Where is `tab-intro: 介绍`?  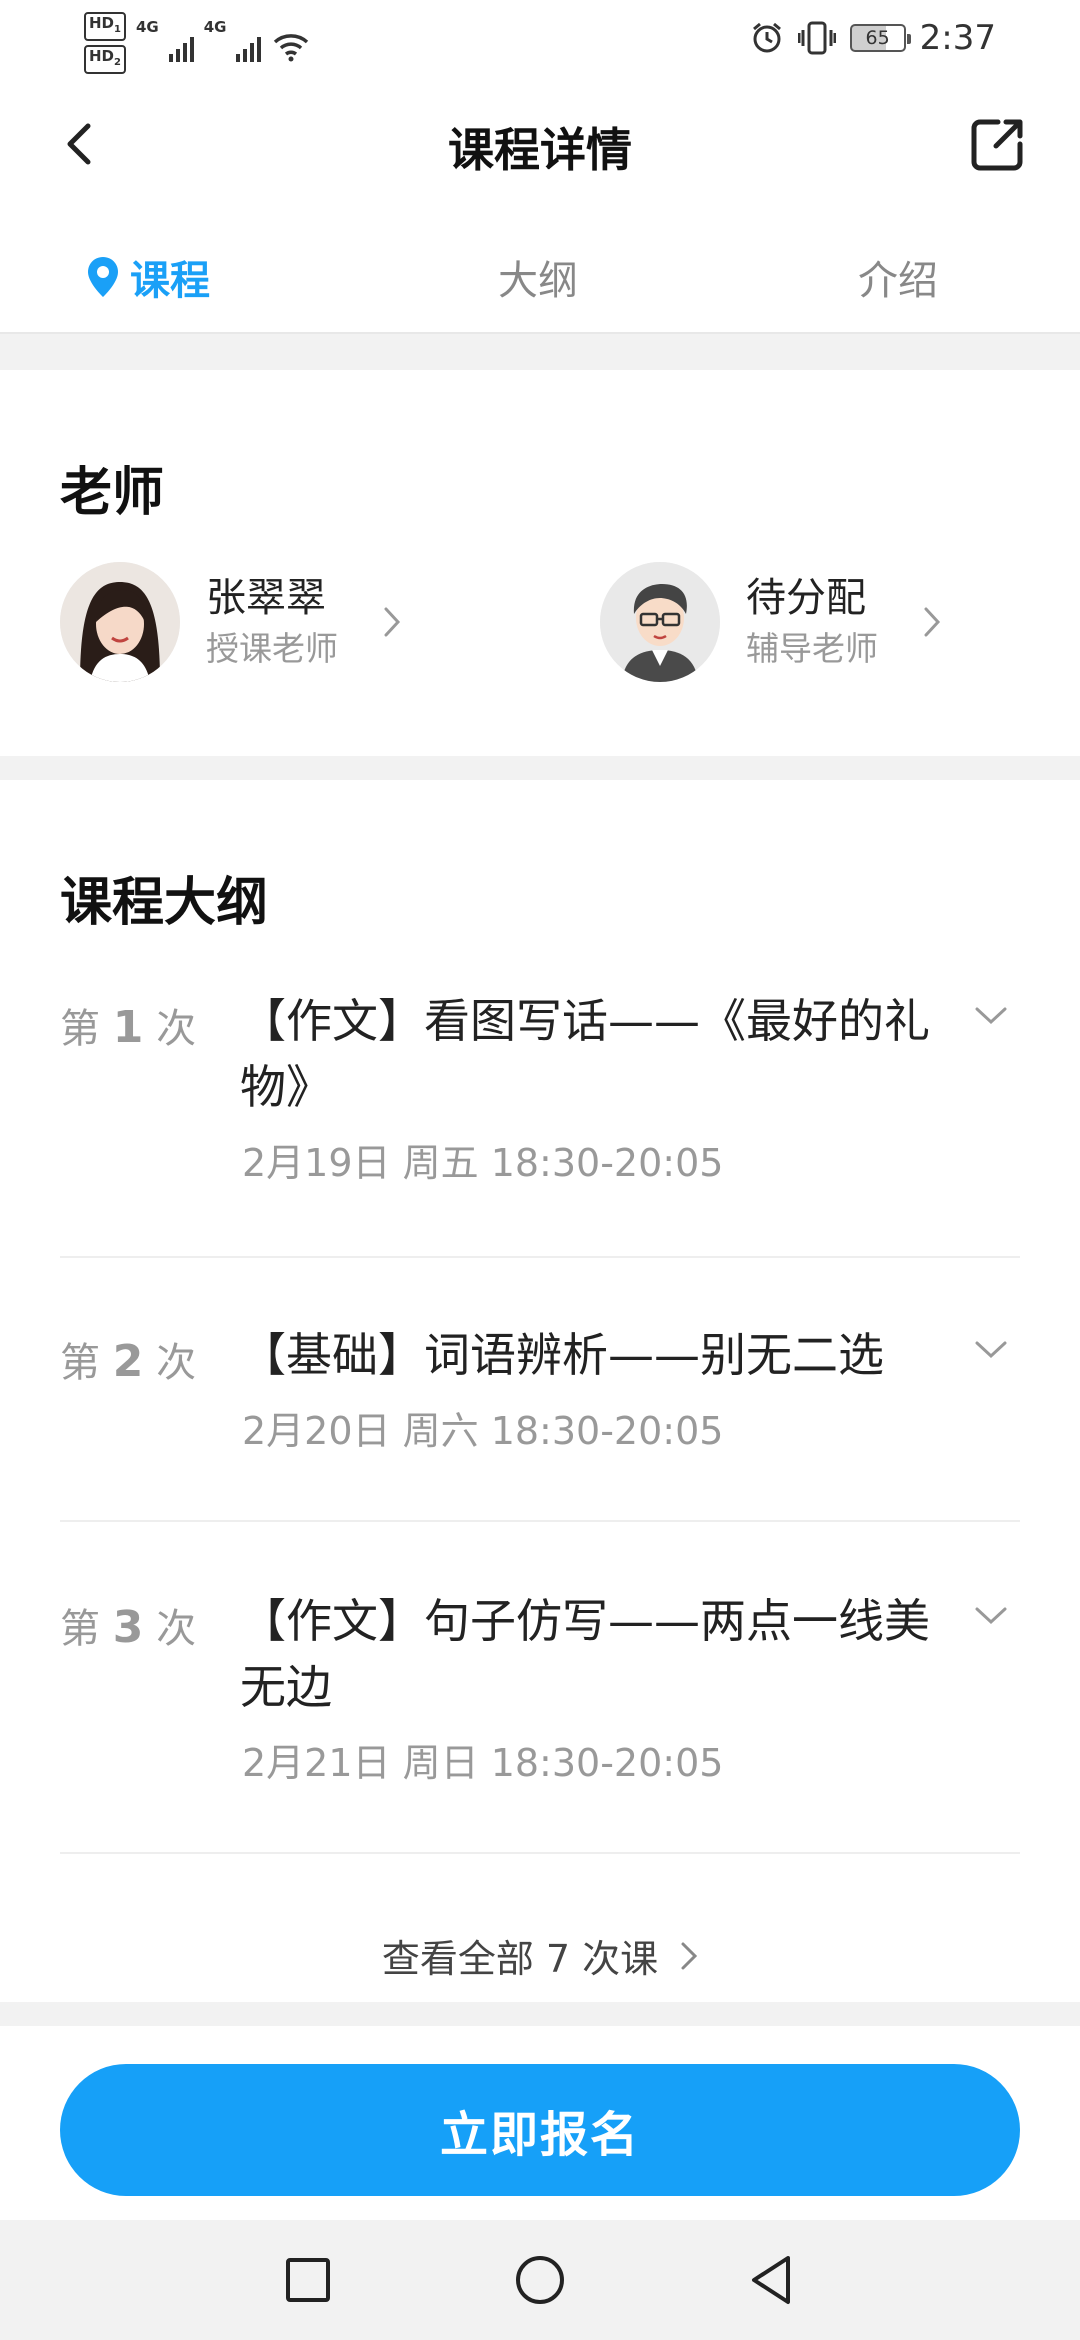 tab-intro: 介绍 is located at coordinates (898, 277).